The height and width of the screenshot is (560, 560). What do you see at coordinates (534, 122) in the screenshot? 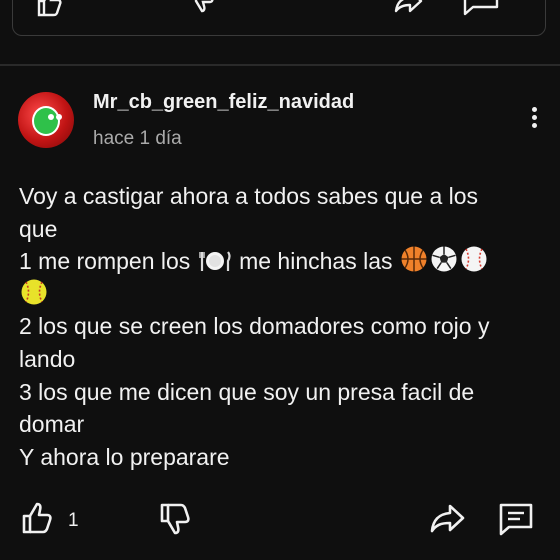
I see `more-vert-icon` at bounding box center [534, 122].